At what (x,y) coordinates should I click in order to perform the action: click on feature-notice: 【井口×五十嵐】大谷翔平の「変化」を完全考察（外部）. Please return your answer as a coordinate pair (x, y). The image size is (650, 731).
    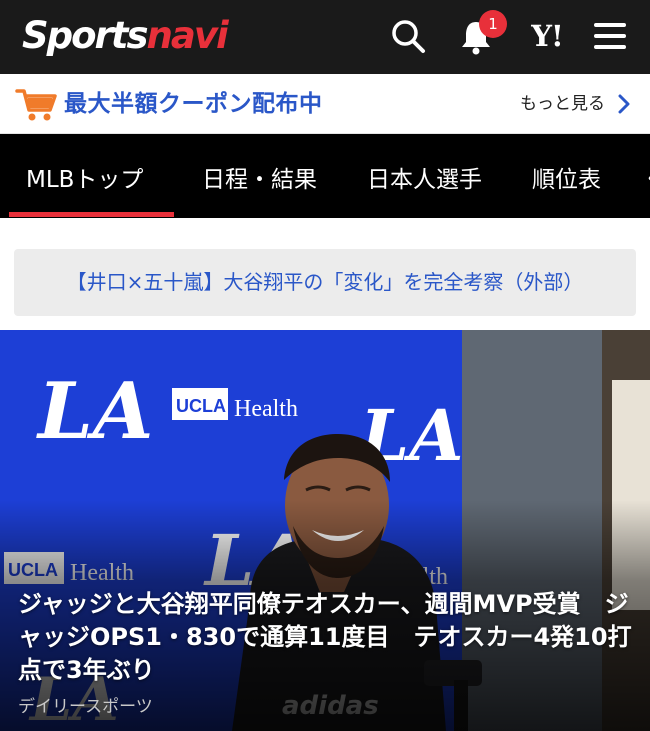
    Looking at the image, I should click on (325, 282).